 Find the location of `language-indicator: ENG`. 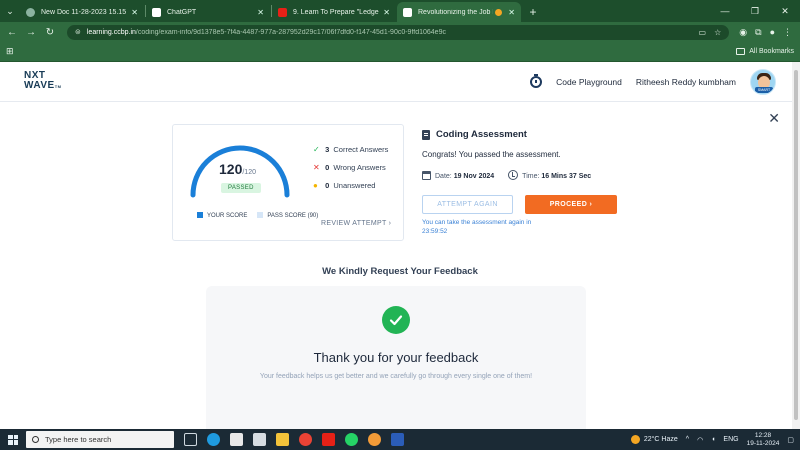

language-indicator: ENG is located at coordinates (730, 439).